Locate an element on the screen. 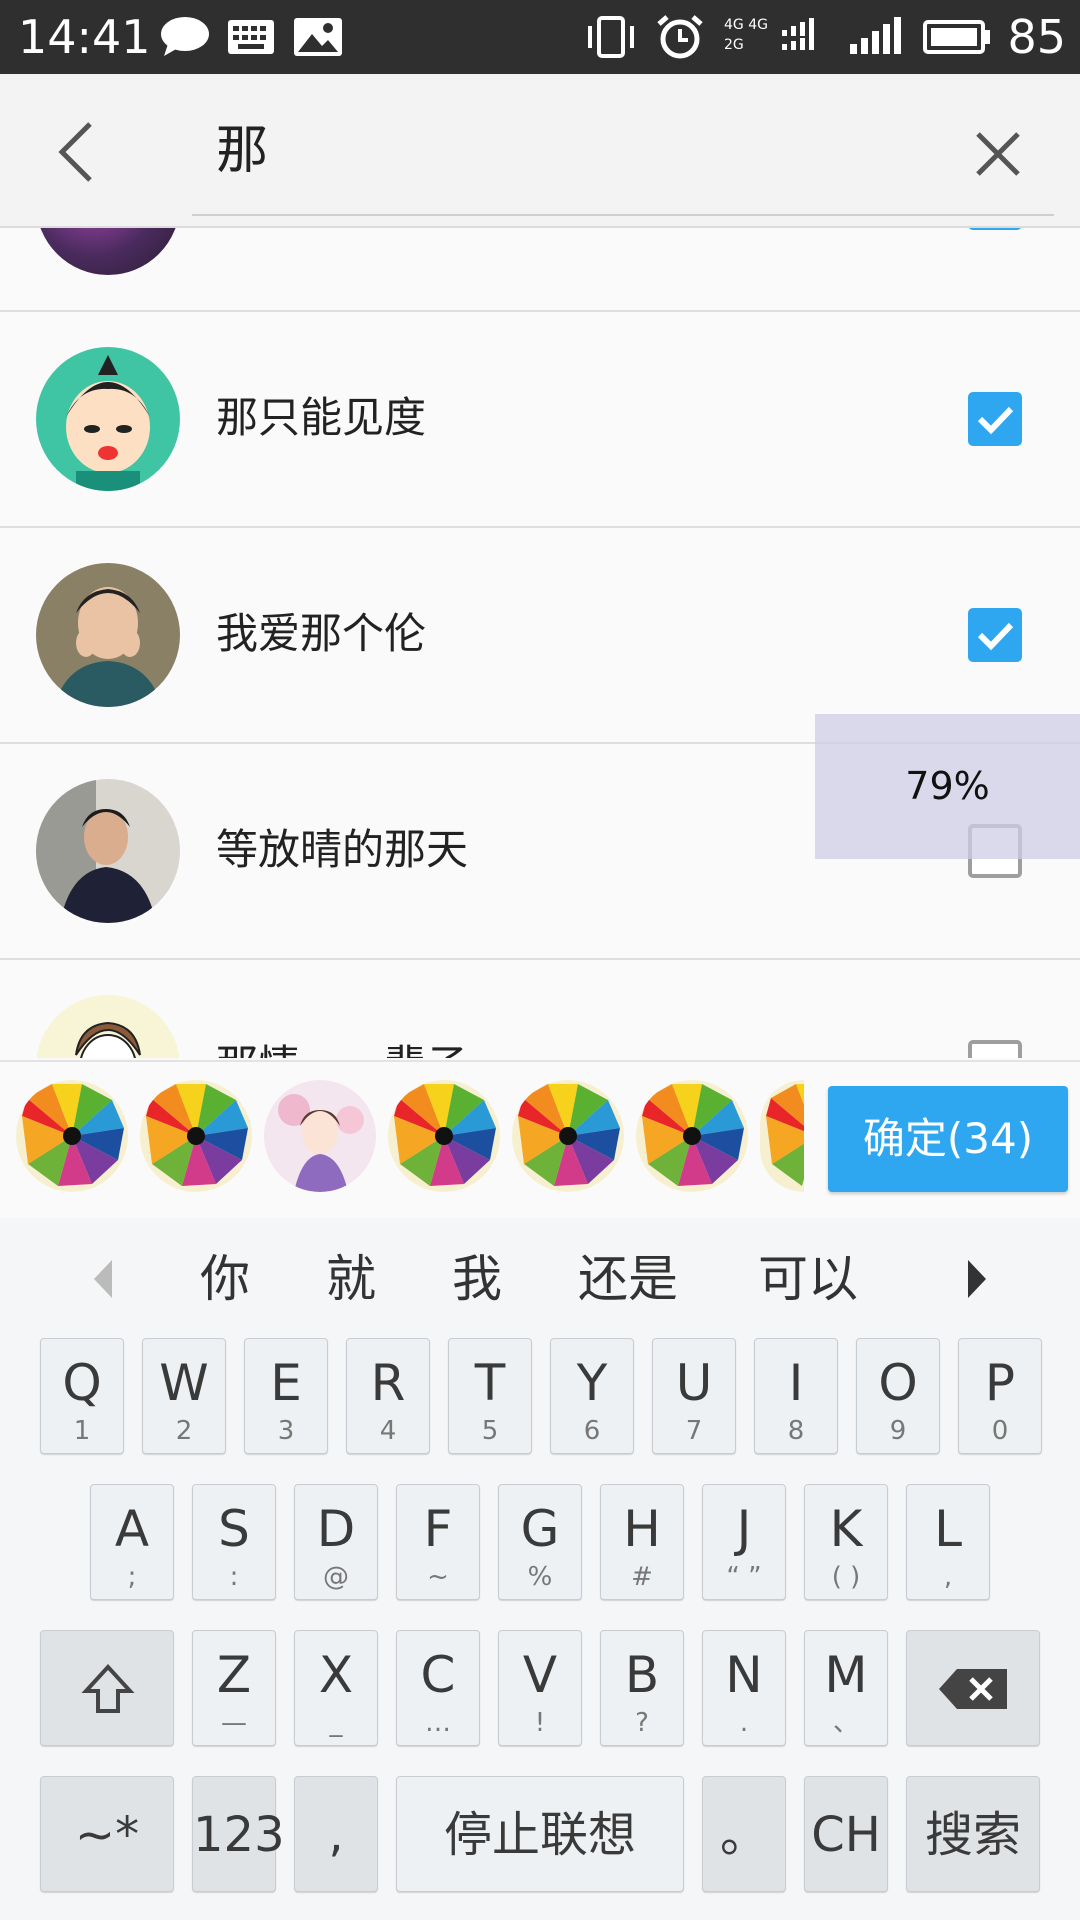 The image size is (1080, 1920). contact-name: 那情……辈子 is located at coordinates (342, 1047).